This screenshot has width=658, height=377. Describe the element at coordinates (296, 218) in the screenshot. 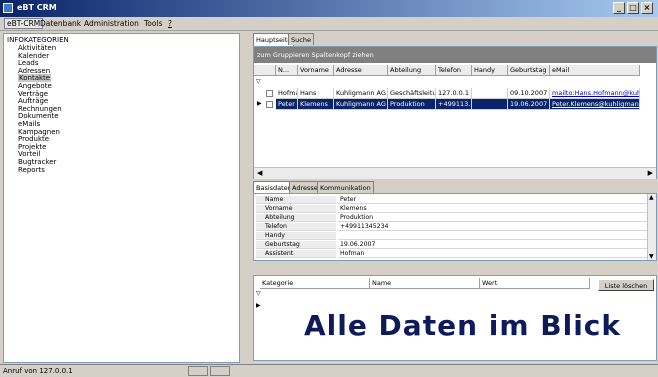

I see `detail-label: Abteilung` at that location.